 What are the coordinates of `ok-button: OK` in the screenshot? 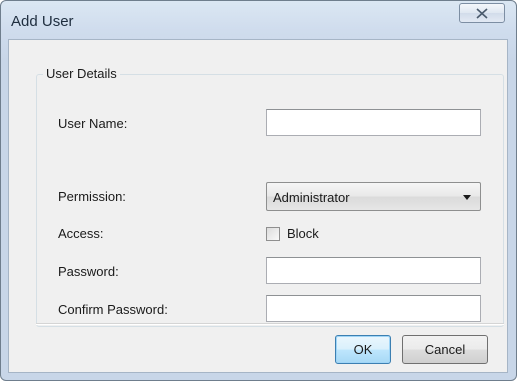 It's located at (363, 349).